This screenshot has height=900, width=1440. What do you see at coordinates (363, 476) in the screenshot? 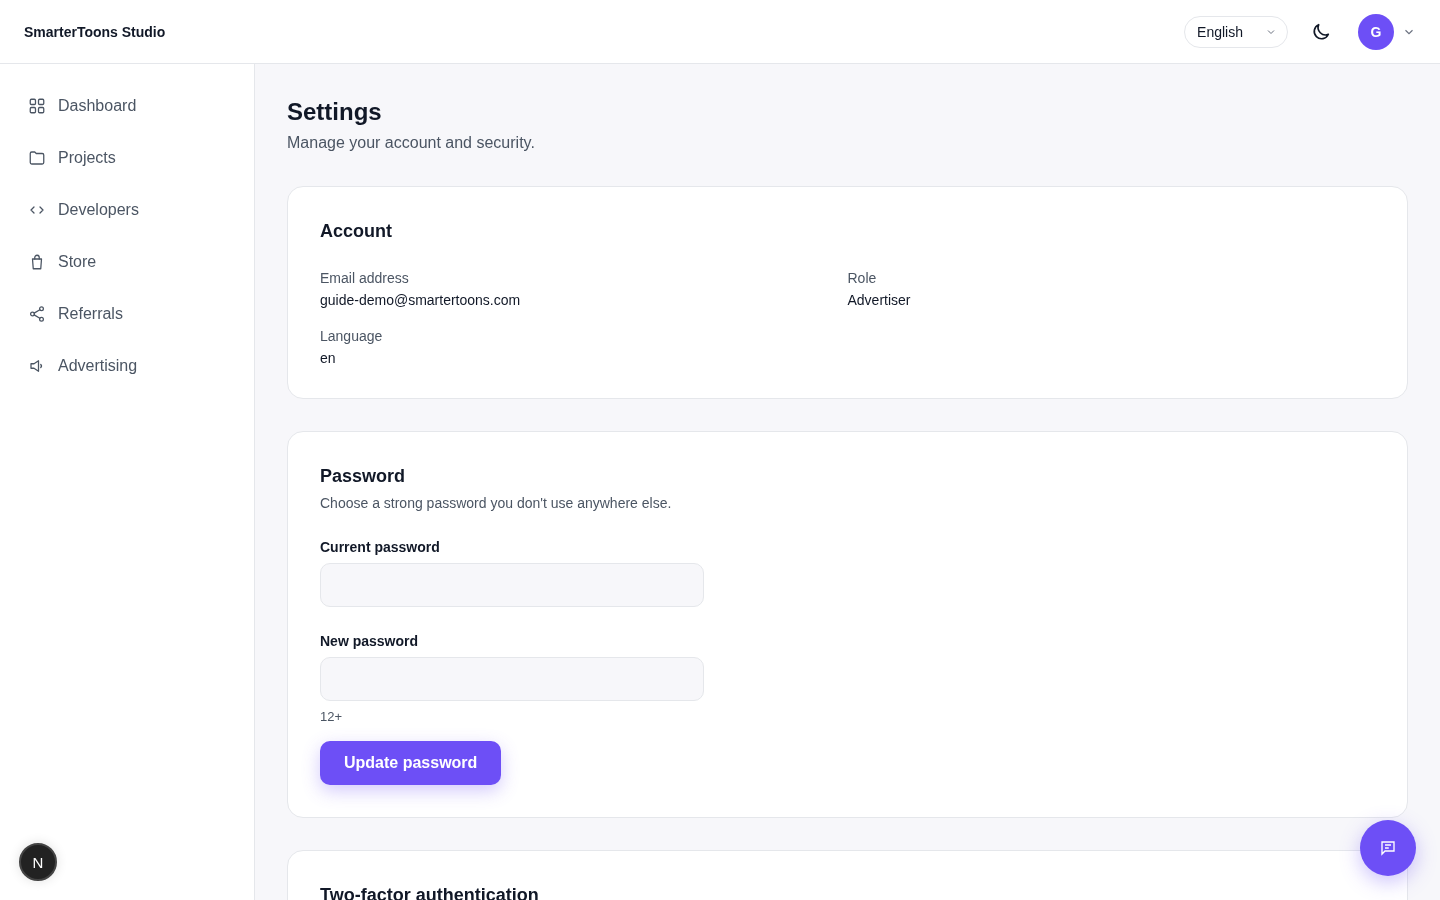
I see `card-title: Password` at bounding box center [363, 476].